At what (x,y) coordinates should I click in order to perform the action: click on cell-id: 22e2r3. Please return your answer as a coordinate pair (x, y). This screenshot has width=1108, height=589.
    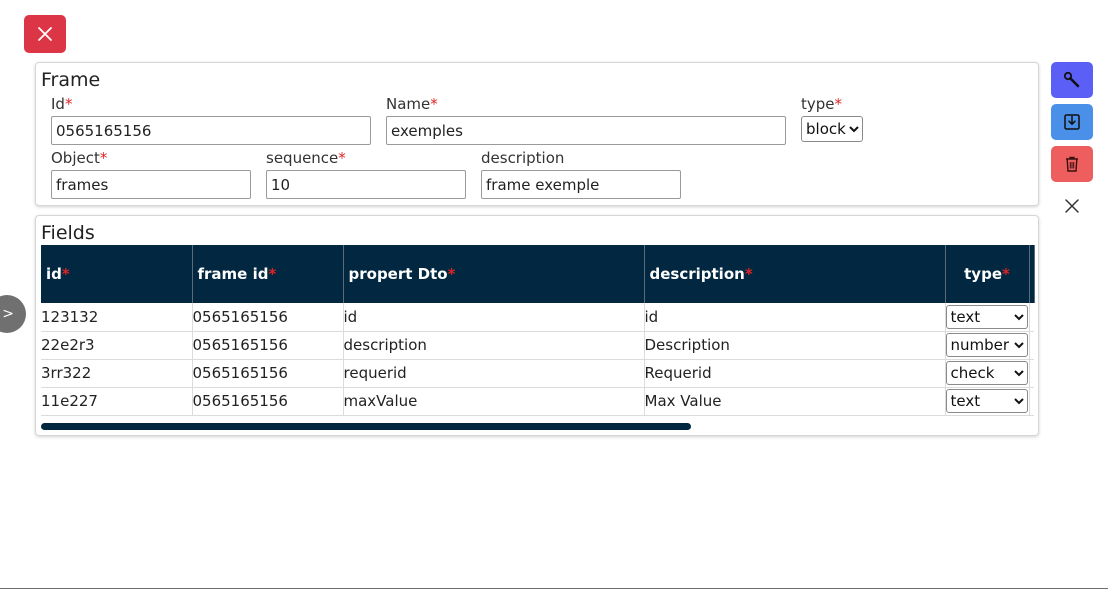
    Looking at the image, I should click on (117, 345).